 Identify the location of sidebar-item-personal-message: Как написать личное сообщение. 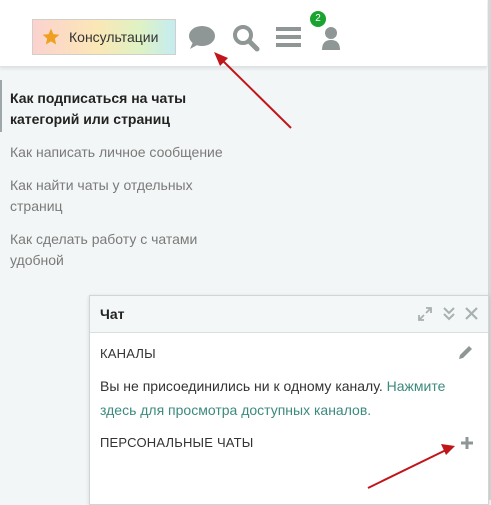
(122, 152).